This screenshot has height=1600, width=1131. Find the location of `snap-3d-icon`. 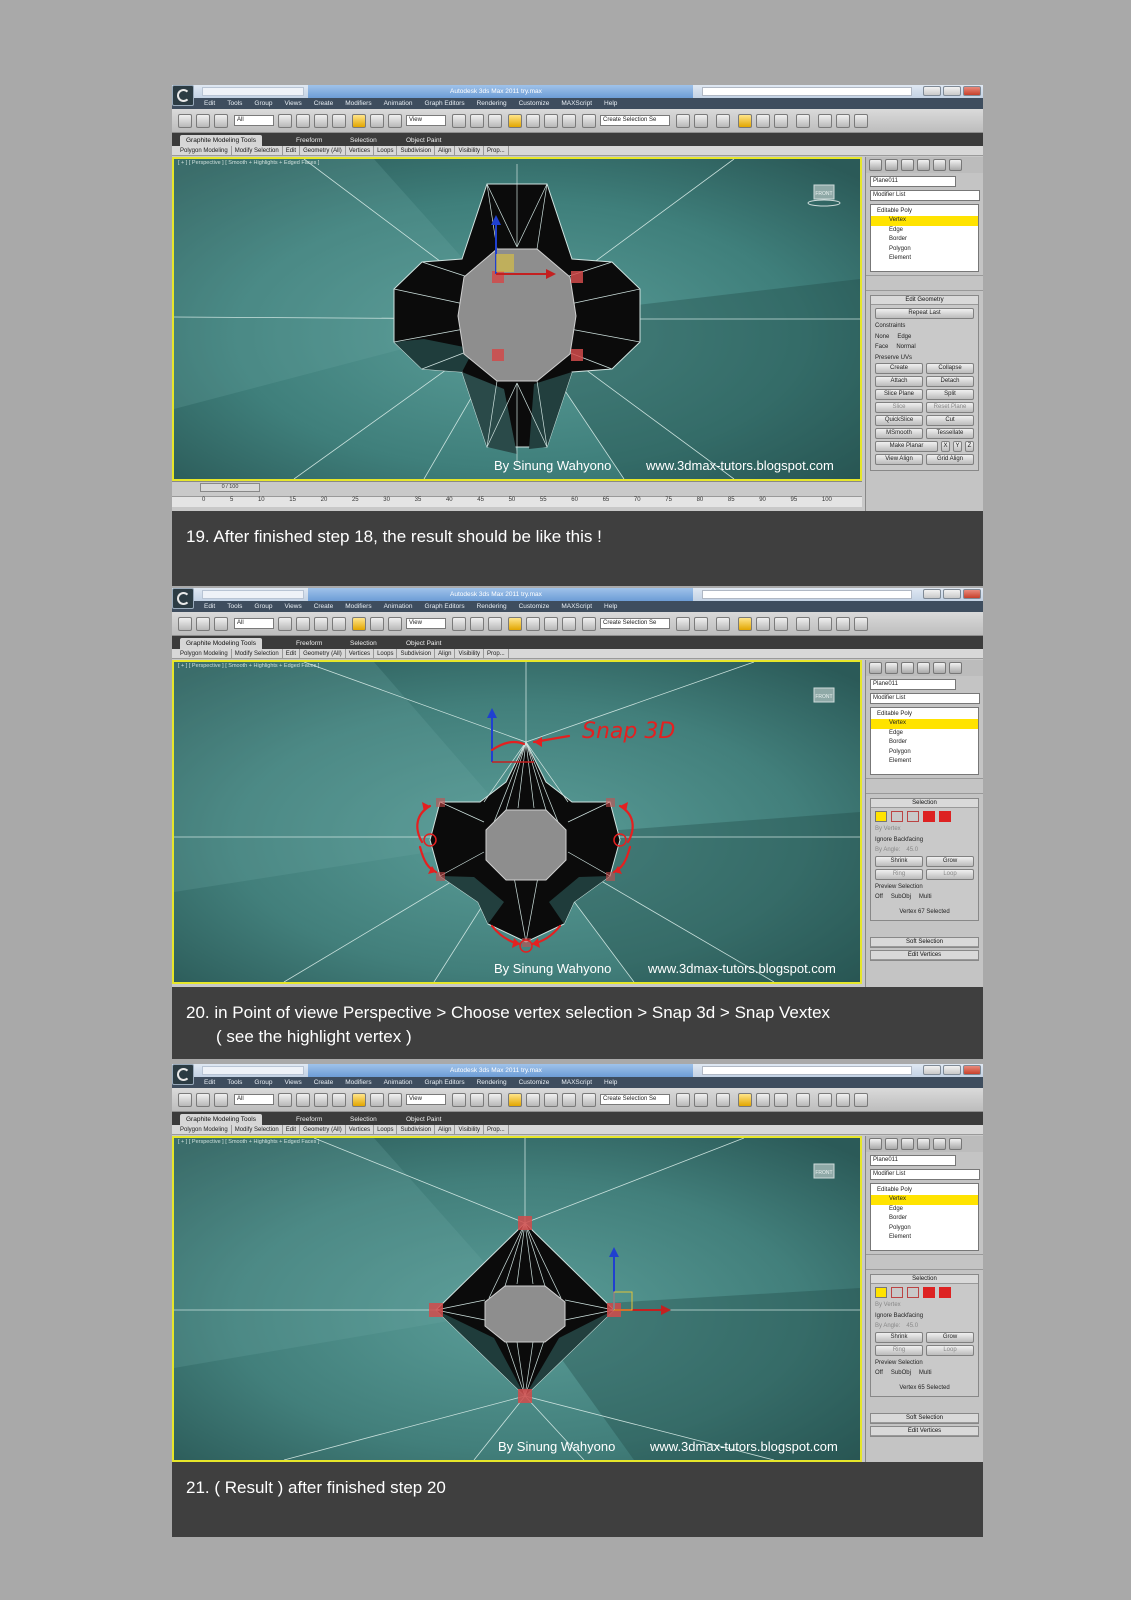

snap-3d-icon is located at coordinates (515, 121).